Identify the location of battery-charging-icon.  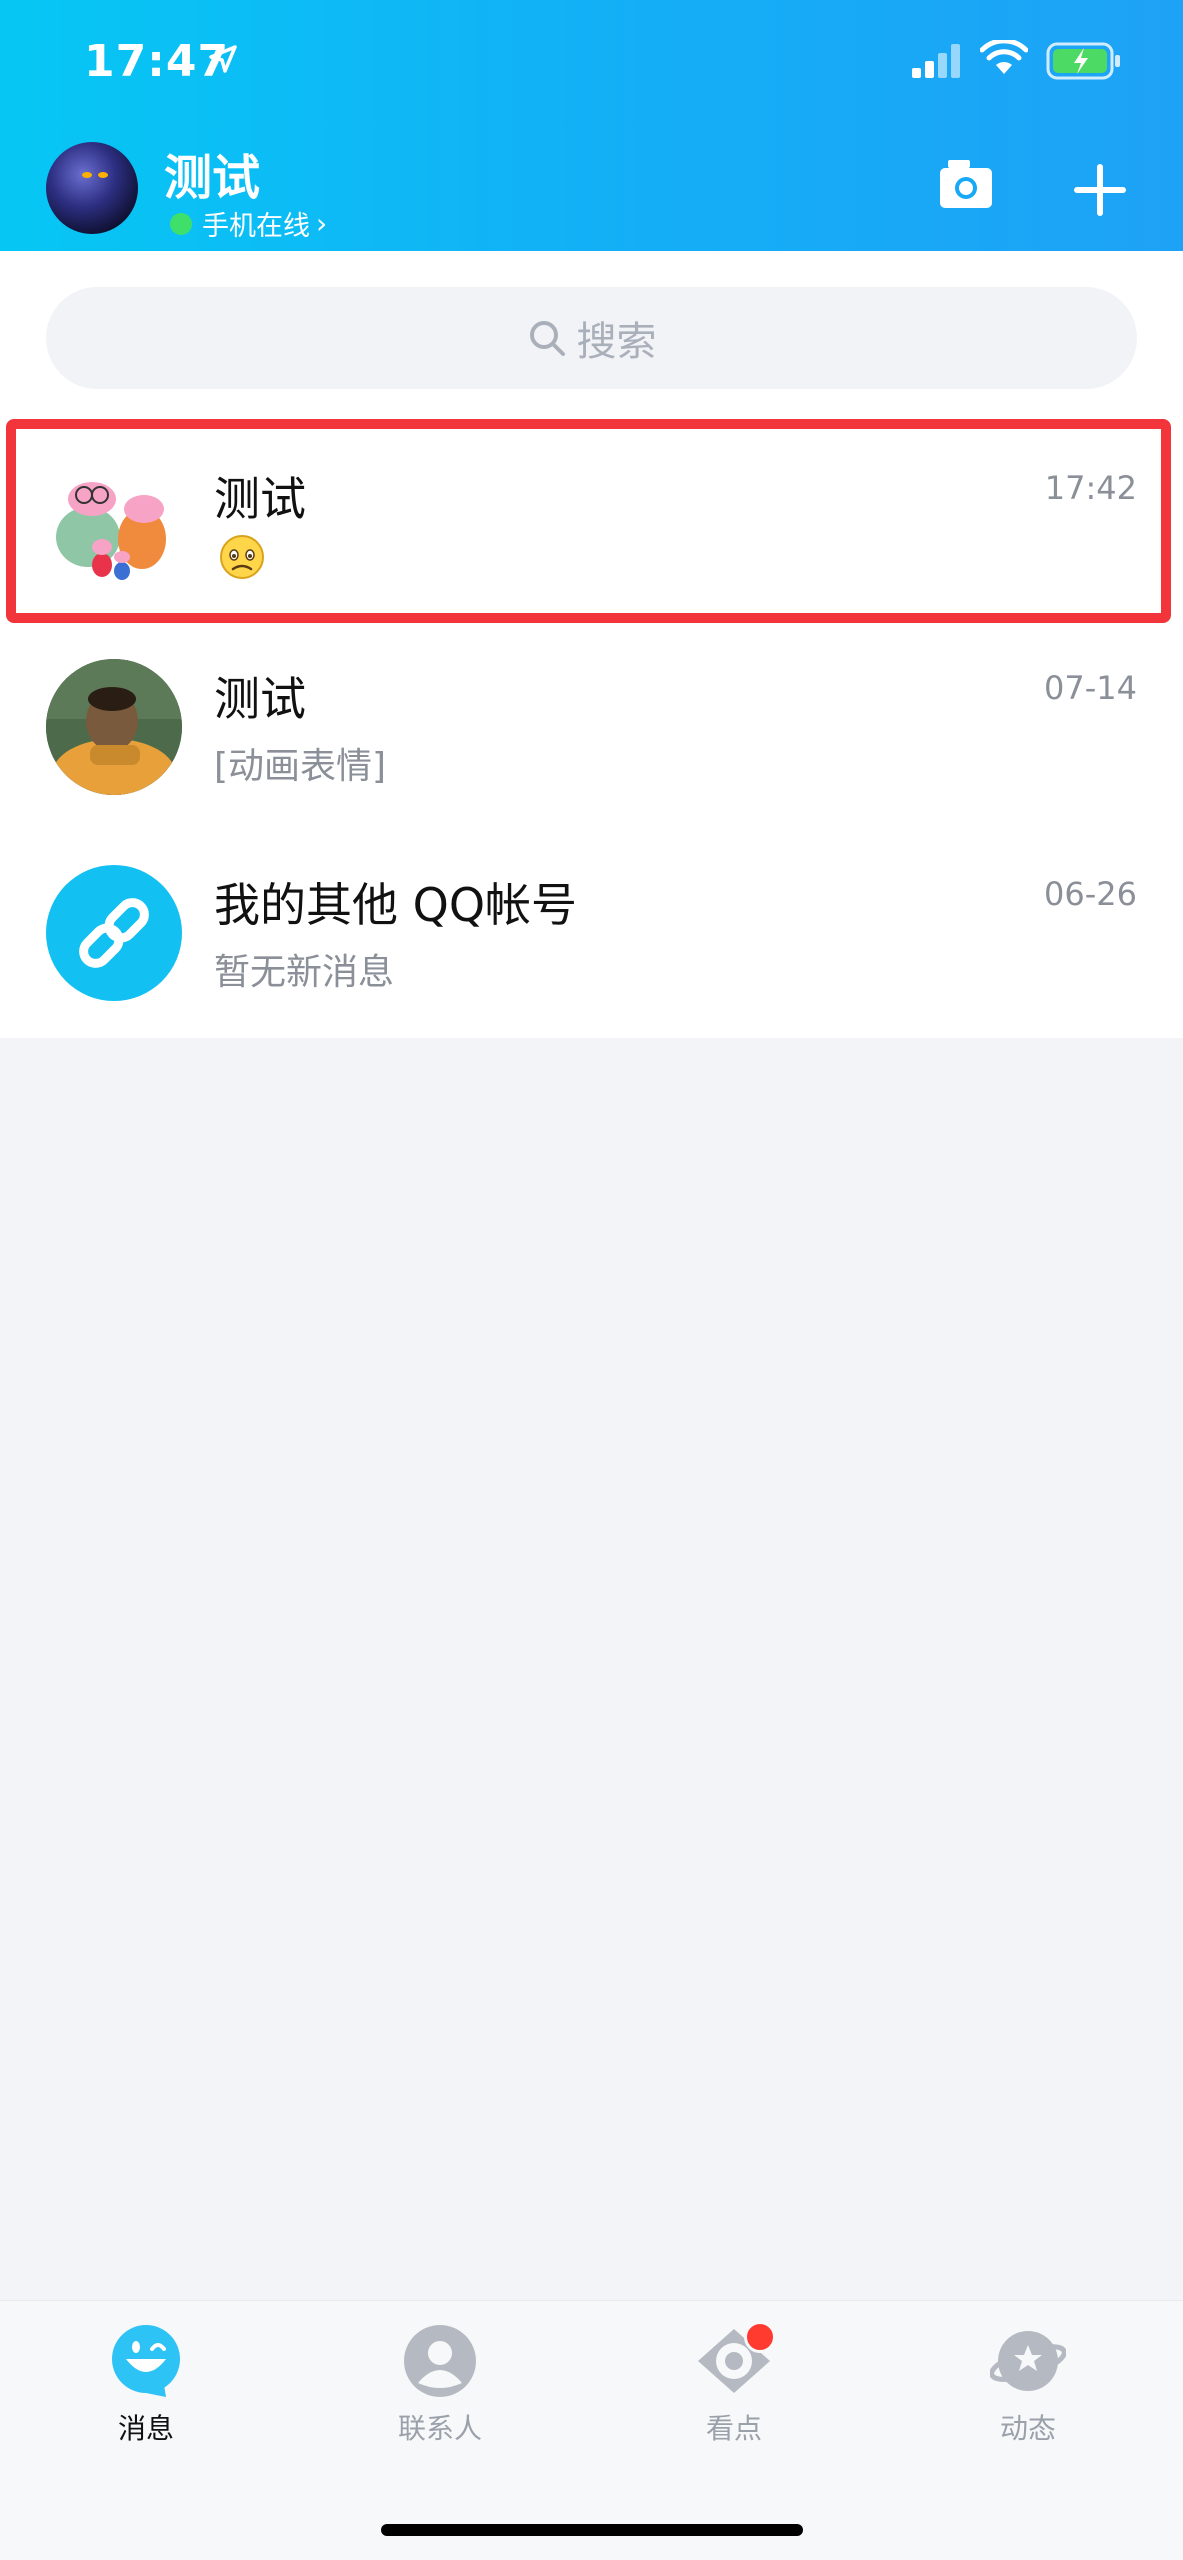
(1083, 61).